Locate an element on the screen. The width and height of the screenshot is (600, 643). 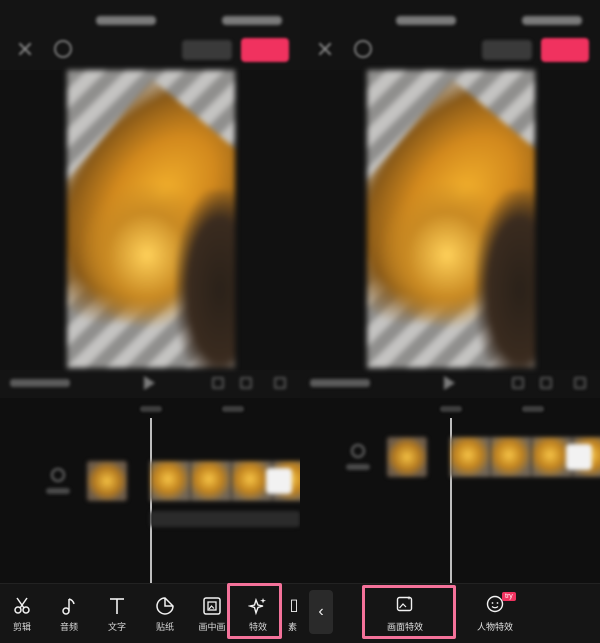
highlight-box-screen-effects is located at coordinates (409, 612).